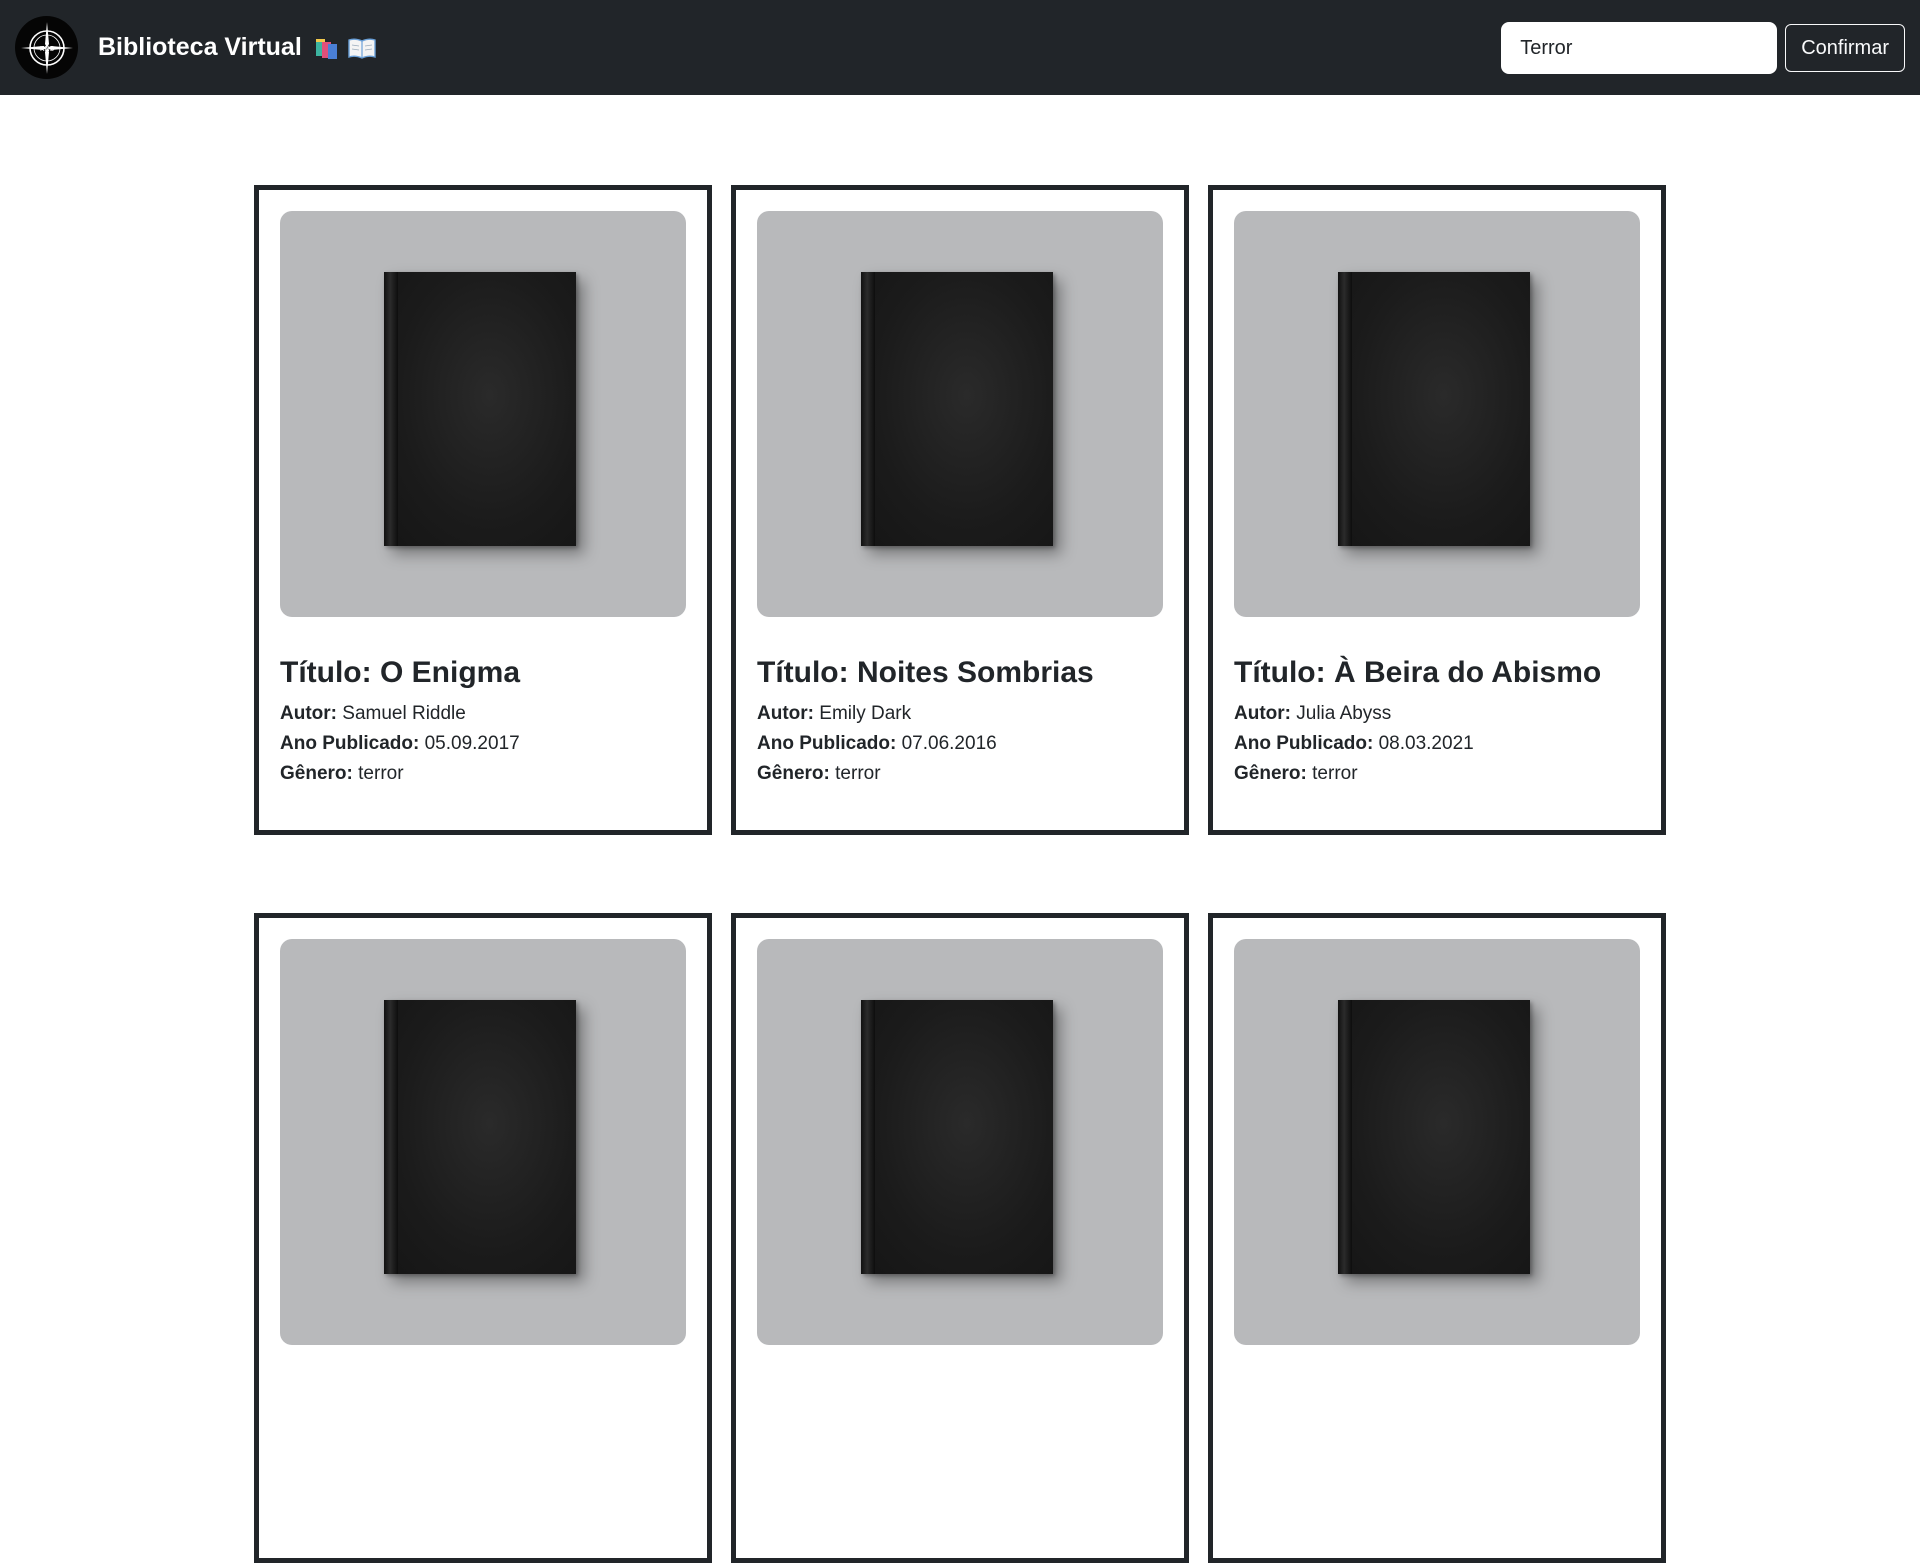 The height and width of the screenshot is (1563, 1920). Describe the element at coordinates (373, 713) in the screenshot. I see `book-author: Autor: Samuel Riddle` at that location.